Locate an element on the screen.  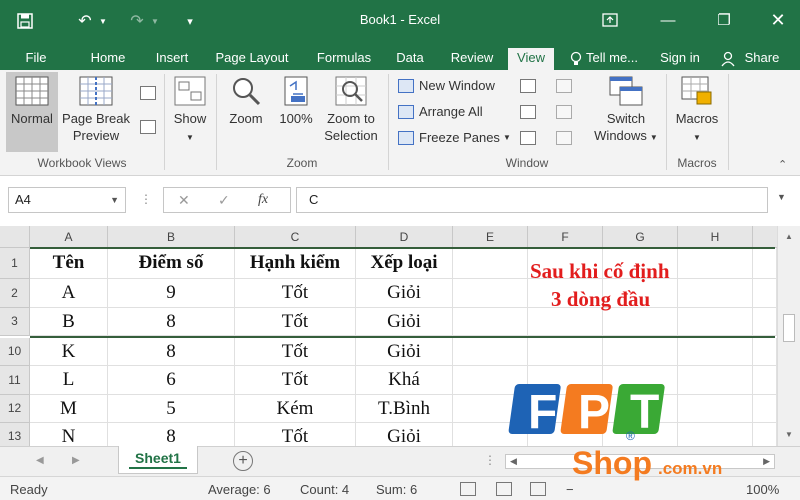
vertical-scrollbar: ▲ ▼ is located at coordinates (788, 336).